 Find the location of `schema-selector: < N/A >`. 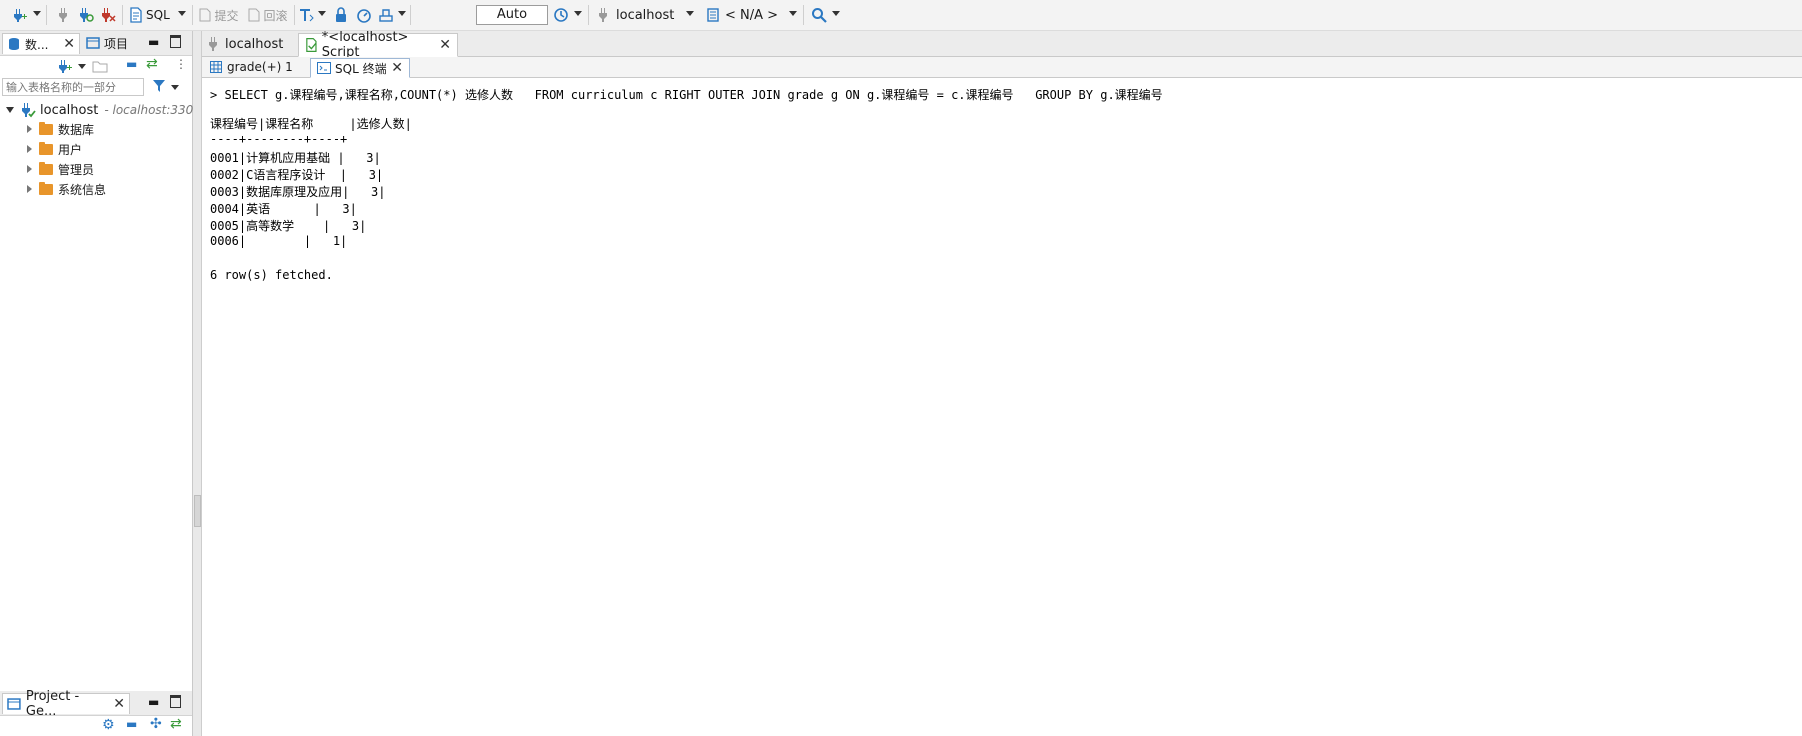

schema-selector: < N/A > is located at coordinates (749, 15).